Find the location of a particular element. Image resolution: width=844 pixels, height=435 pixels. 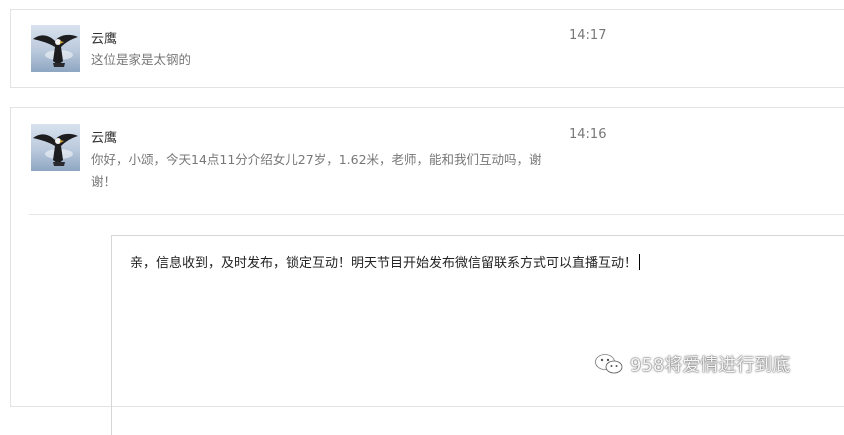

message-time: 14:17 is located at coordinates (588, 35).